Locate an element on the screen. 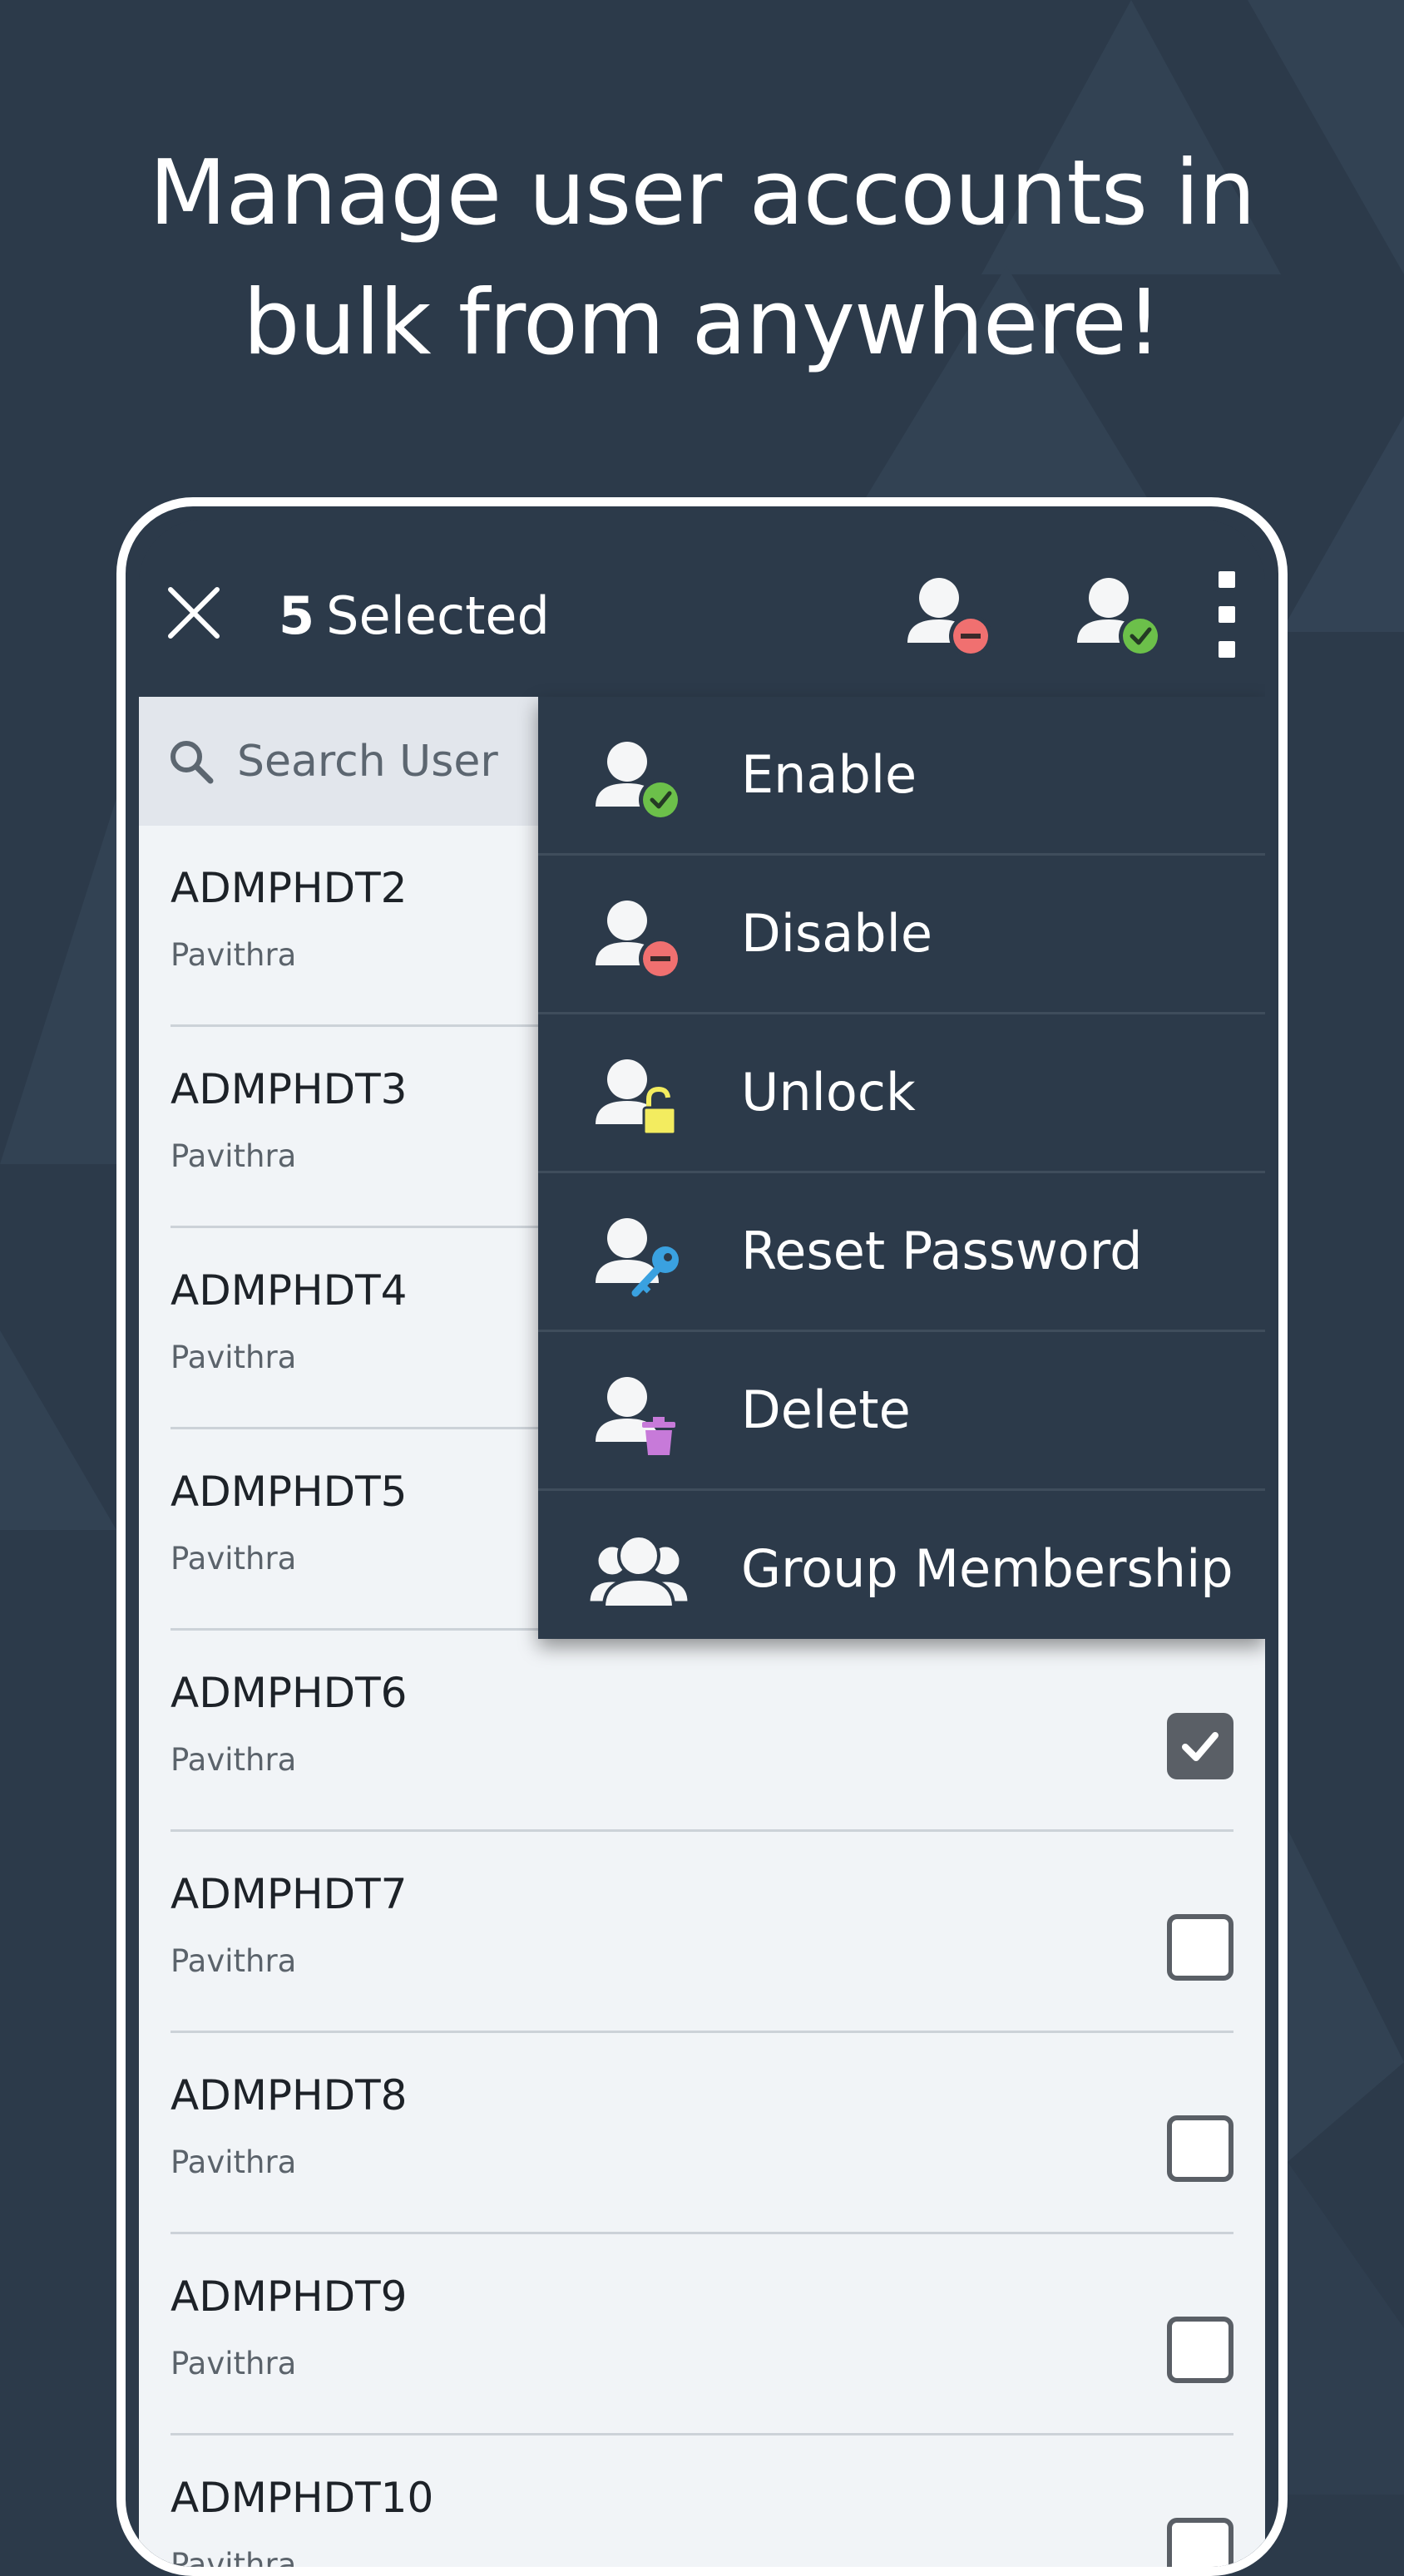  search-input: Search User is located at coordinates (338, 761).